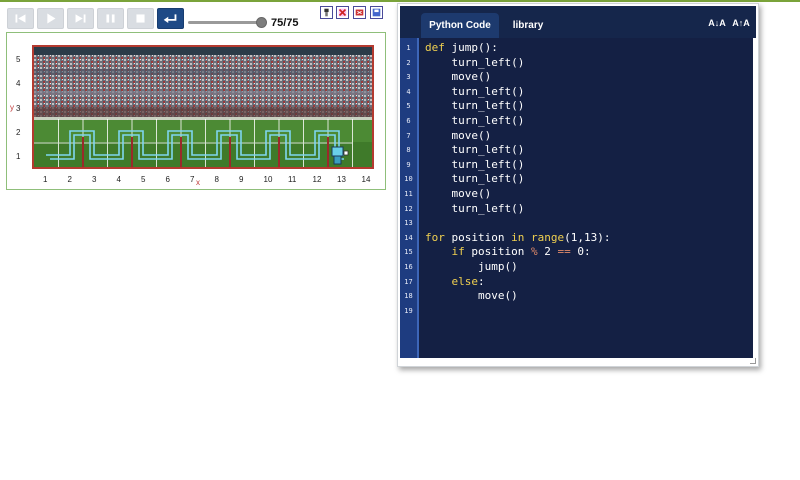  What do you see at coordinates (18, 157) in the screenshot?
I see `y-tick-label: 1` at bounding box center [18, 157].